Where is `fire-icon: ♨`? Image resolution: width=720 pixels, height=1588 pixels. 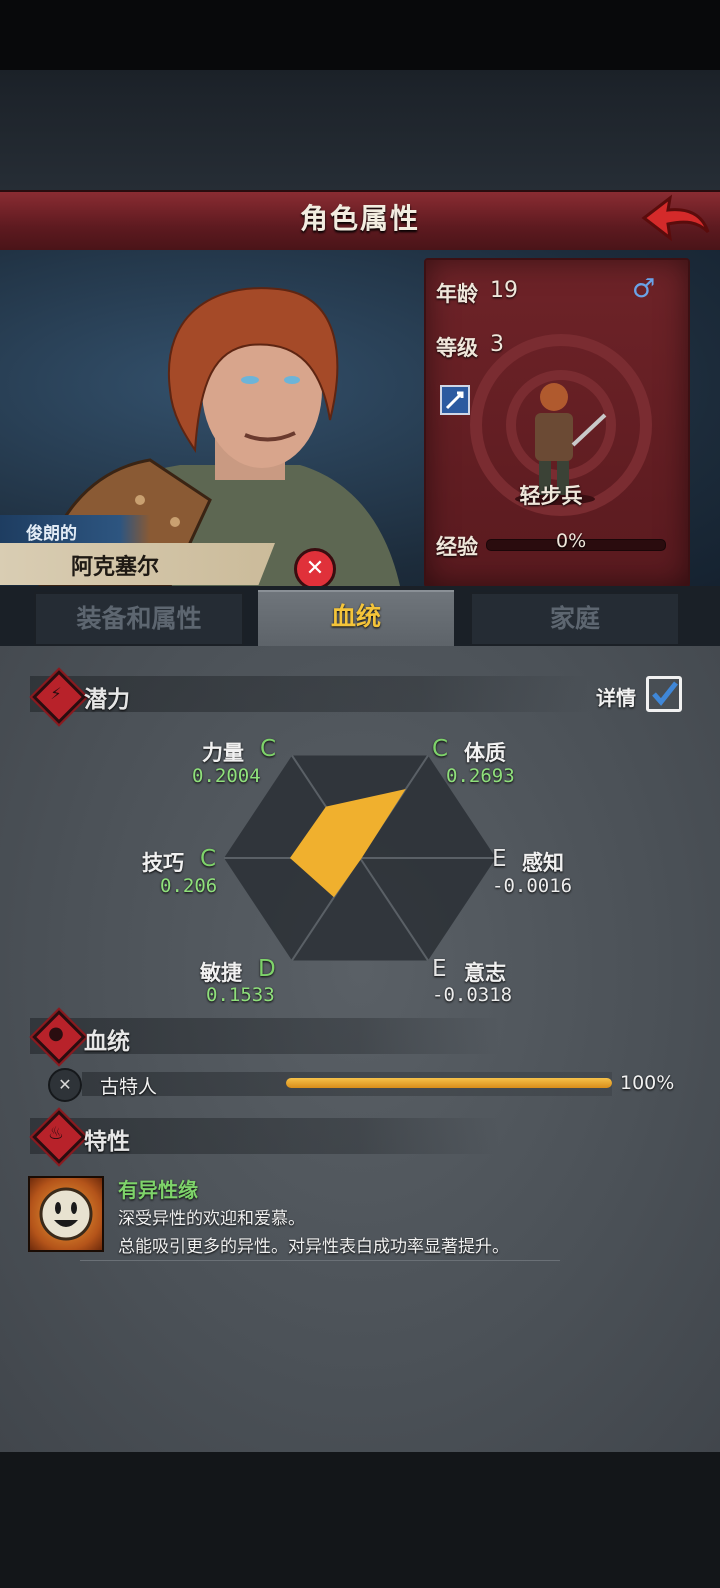
fire-icon: ♨ is located at coordinates (56, 1133).